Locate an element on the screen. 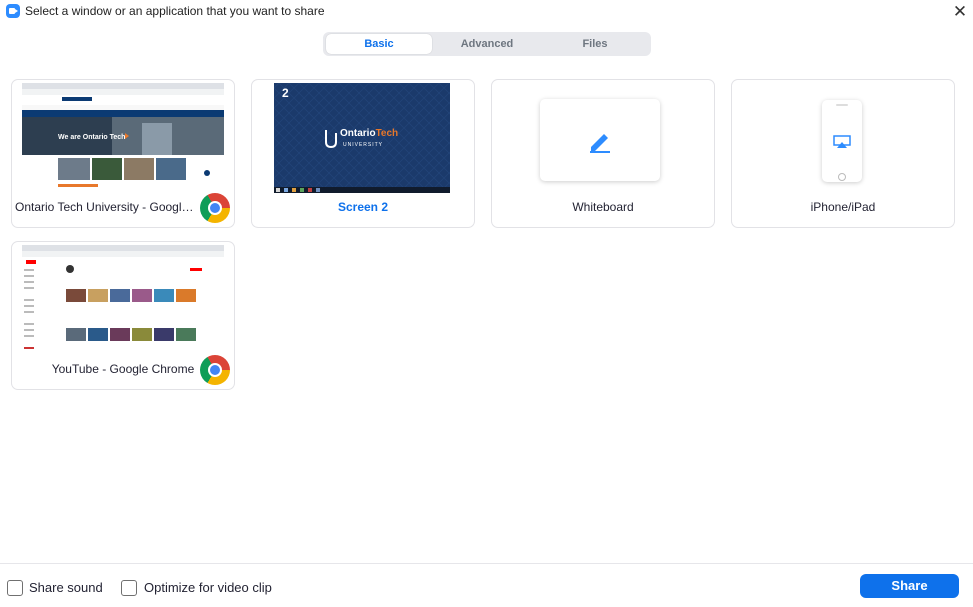  tab-advanced: Advanced is located at coordinates (487, 44).